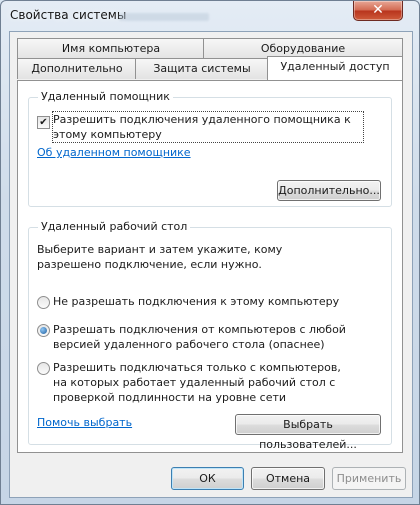 Image resolution: width=420 pixels, height=505 pixels. Describe the element at coordinates (43, 368) in the screenshot. I see `radio-allow-nla-only` at that location.